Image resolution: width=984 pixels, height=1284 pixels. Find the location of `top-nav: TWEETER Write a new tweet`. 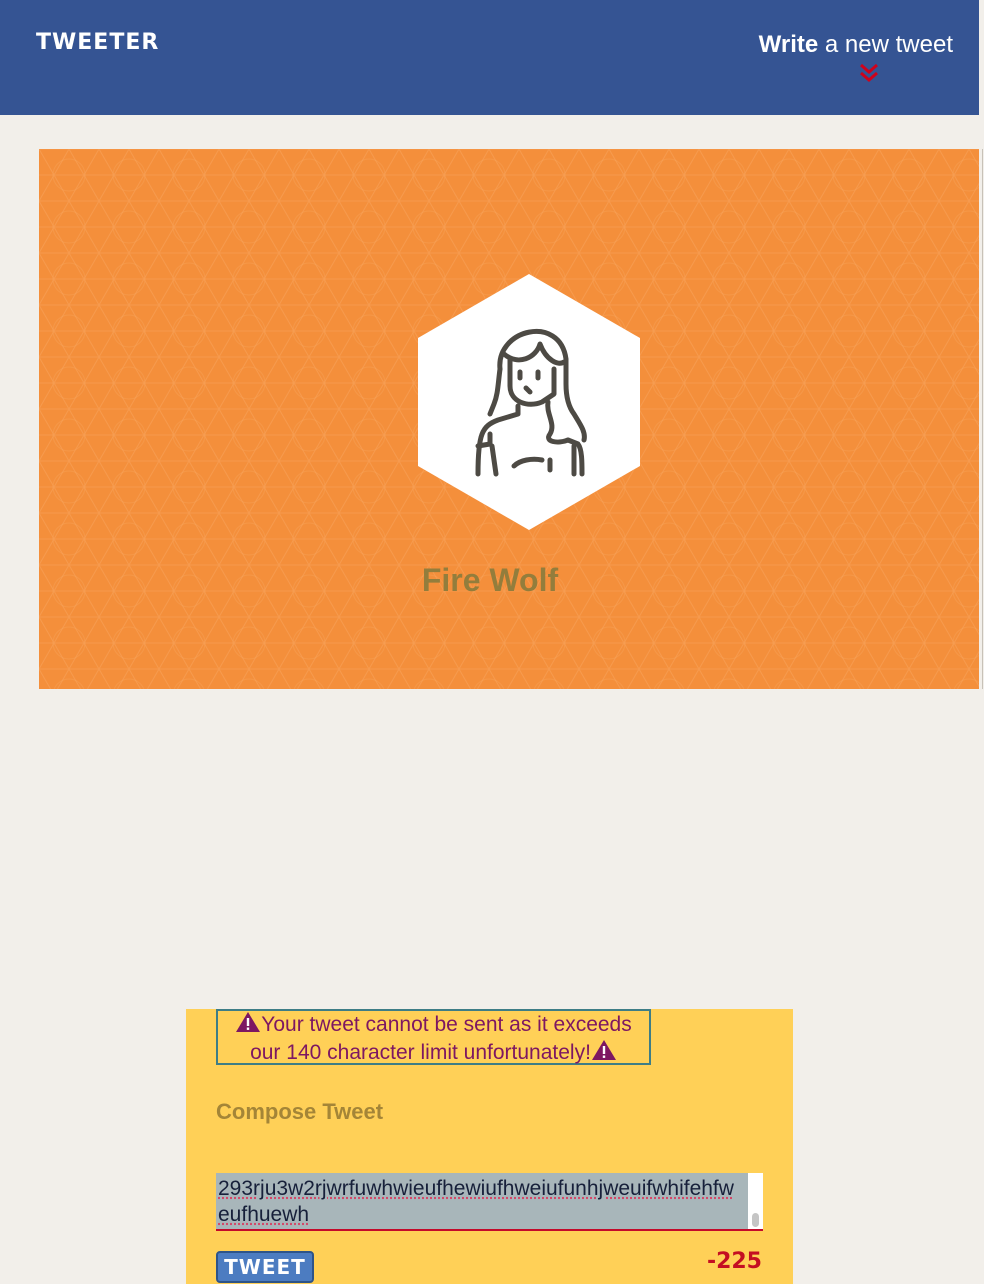

top-nav: TWEETER Write a new tweet is located at coordinates (489, 57).